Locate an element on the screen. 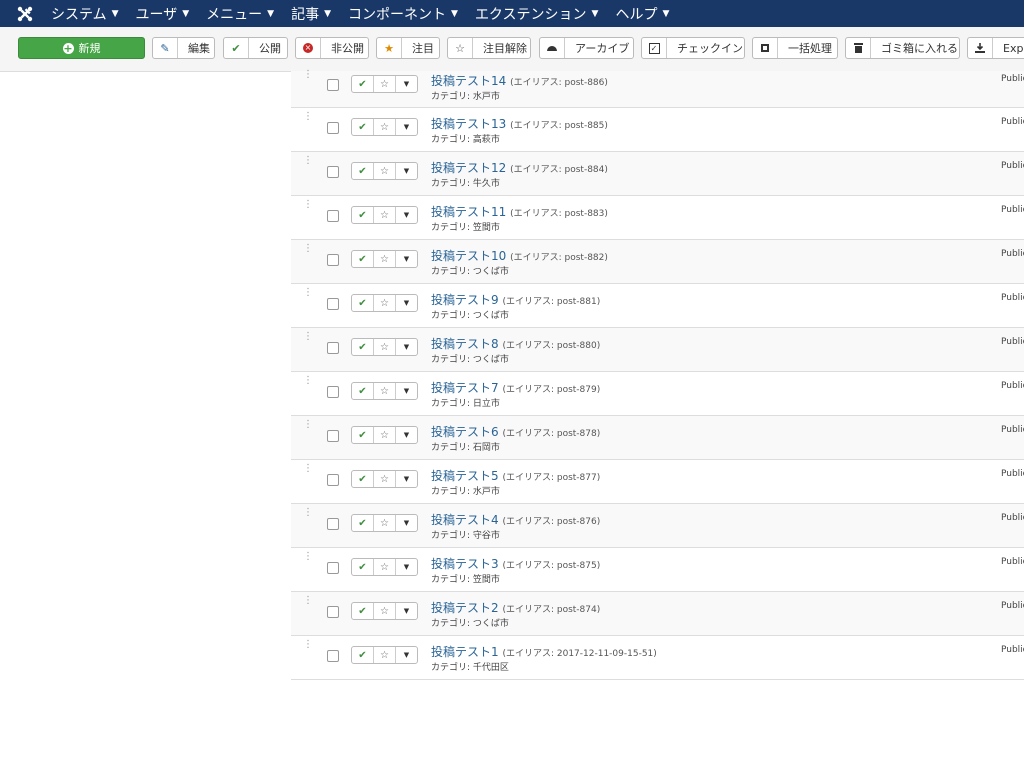 This screenshot has width=1024, height=768. nav-menu-item: エクステンション ▼ is located at coordinates (537, 14).